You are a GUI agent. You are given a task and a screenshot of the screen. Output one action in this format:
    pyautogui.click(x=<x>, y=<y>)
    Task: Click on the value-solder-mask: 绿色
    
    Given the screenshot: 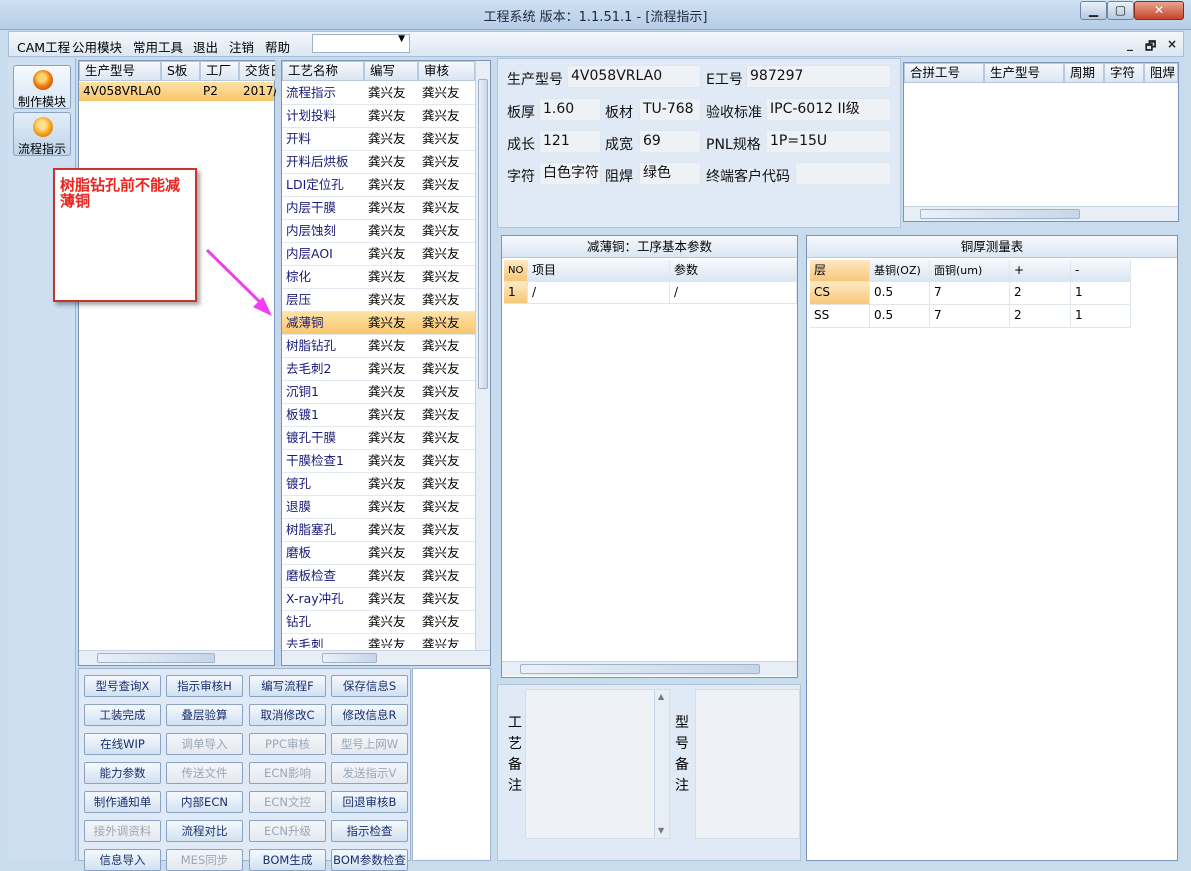 What is the action you would take?
    pyautogui.click(x=670, y=173)
    